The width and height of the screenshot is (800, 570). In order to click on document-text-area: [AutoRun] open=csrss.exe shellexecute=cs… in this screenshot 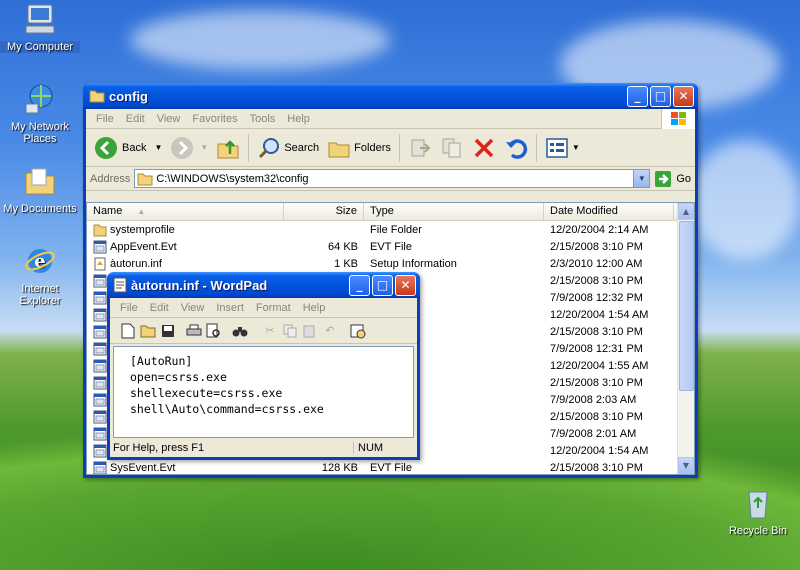, I will do `click(263, 392)`.